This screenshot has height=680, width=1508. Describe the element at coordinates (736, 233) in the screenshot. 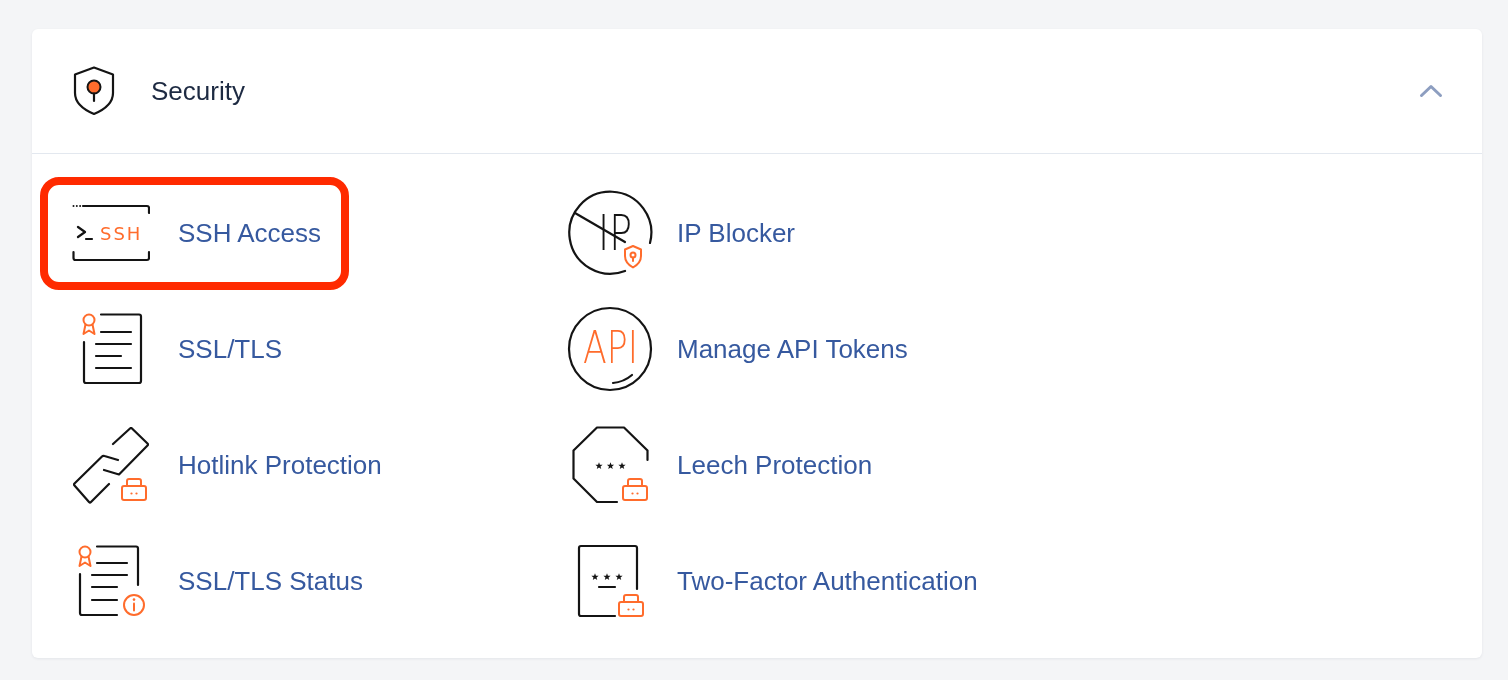

I see `tool-link: IP Blocker` at that location.